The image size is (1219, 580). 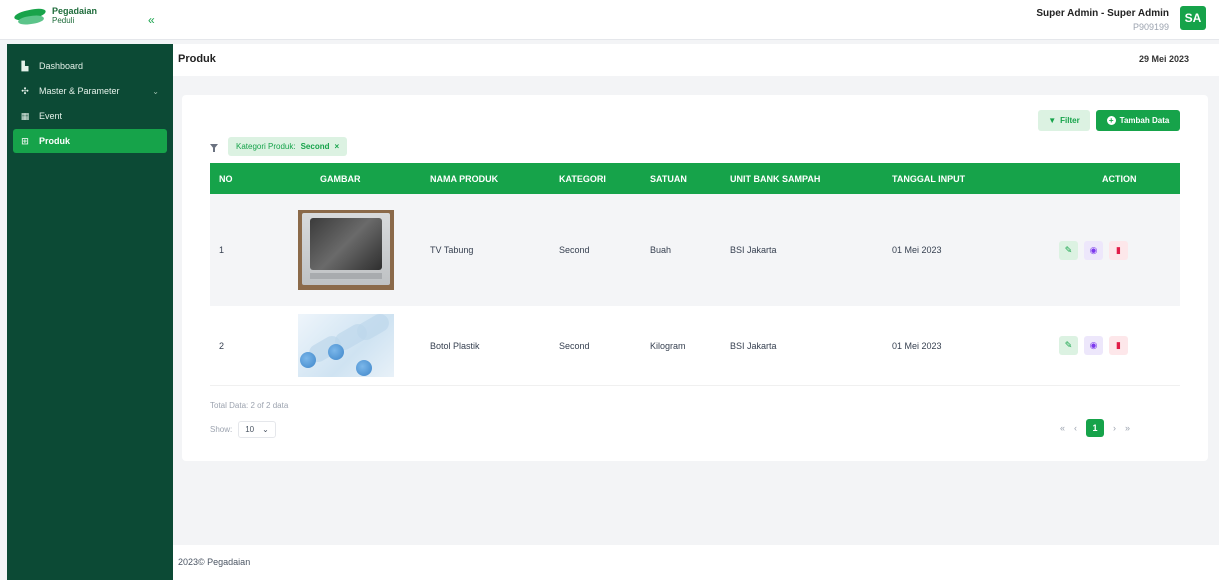 I want to click on sidebar-item-dashboard: ▙ Dashboard, so click(x=90, y=66).